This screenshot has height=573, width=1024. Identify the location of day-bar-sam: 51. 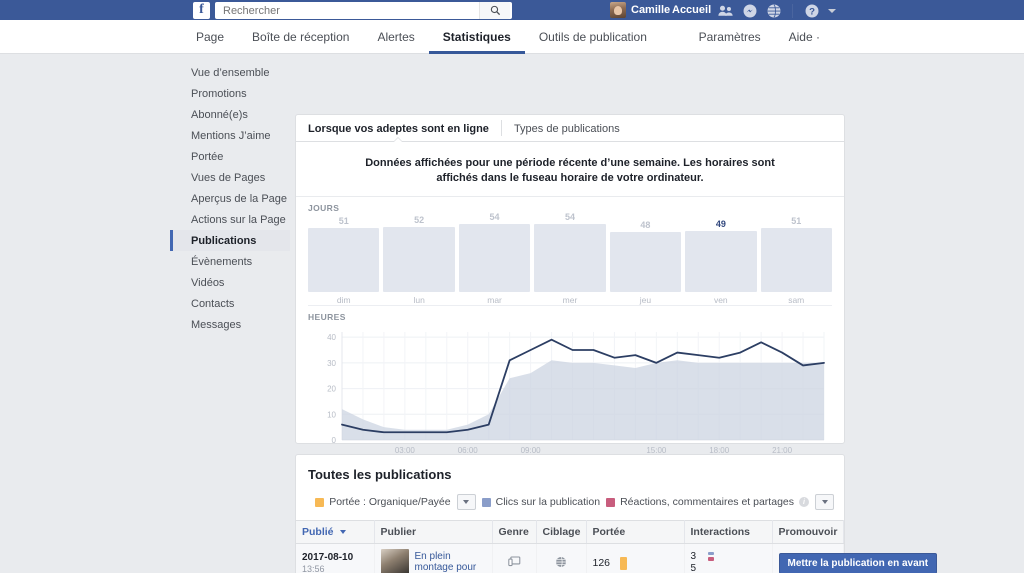
(796, 254).